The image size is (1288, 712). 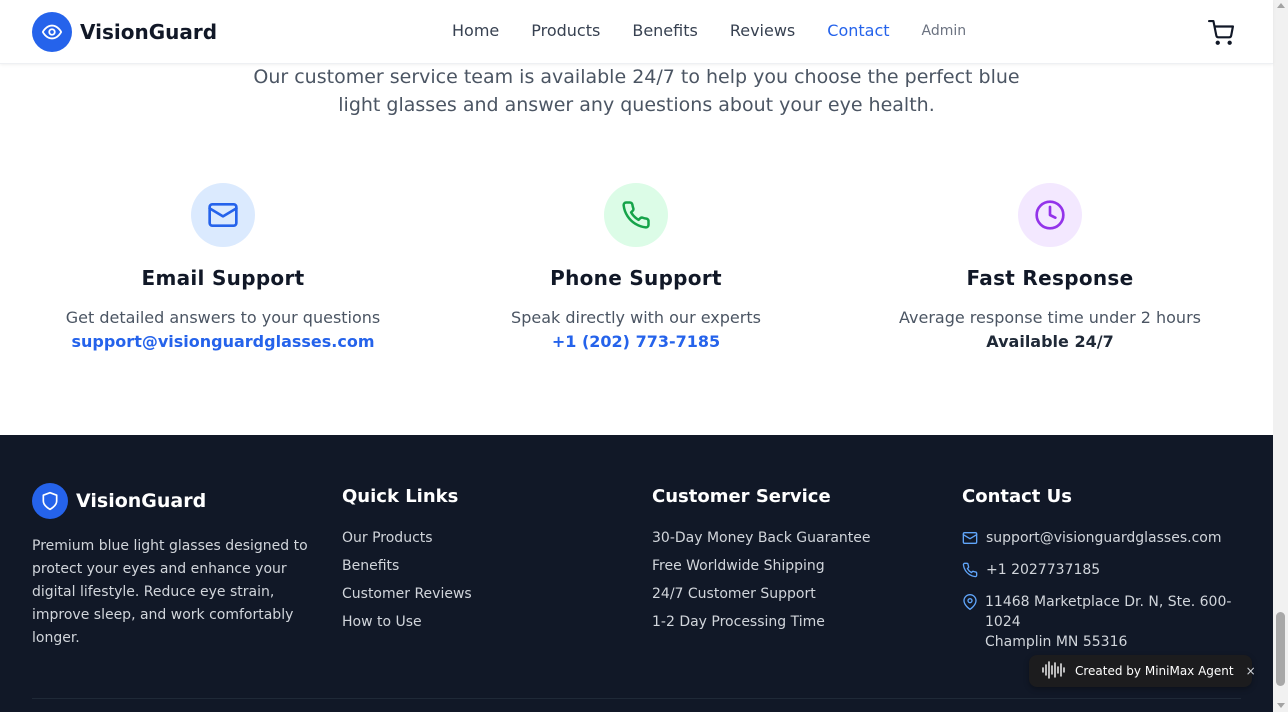 I want to click on scroll-up-arrow-icon, so click(x=1281, y=5).